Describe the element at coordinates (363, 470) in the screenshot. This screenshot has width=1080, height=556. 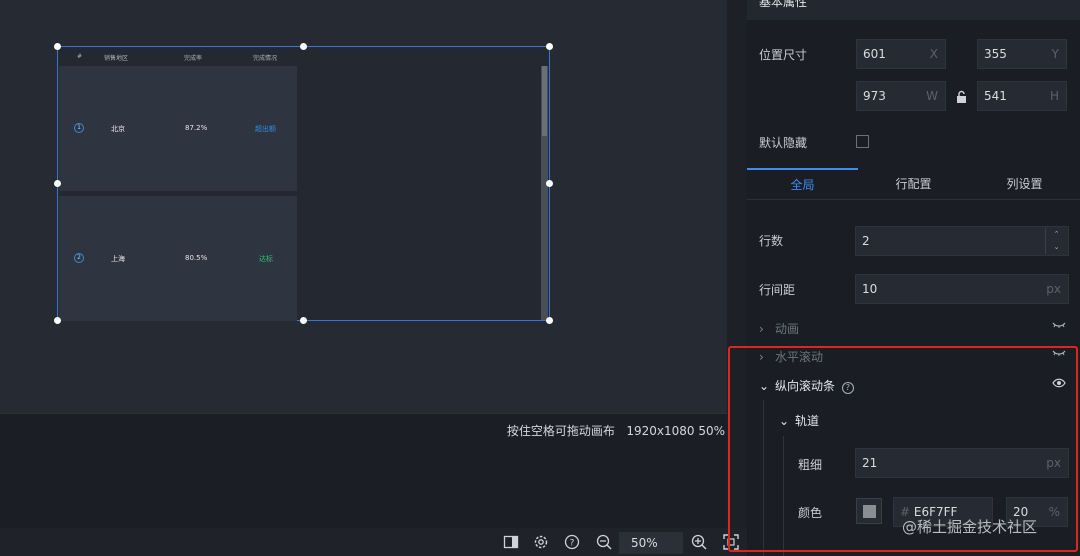
I see `canvas-status-bar: 按住空格可拖动画布 1920x1080 50%` at that location.